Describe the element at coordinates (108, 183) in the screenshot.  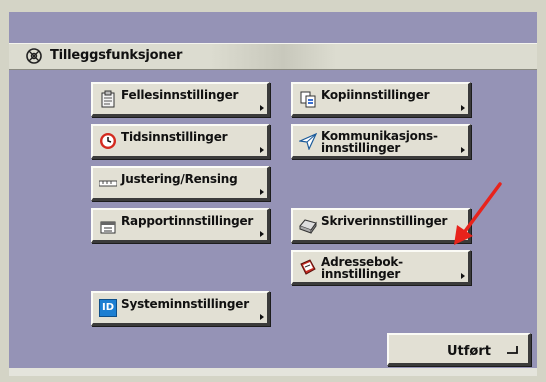
I see `ruler-icon` at that location.